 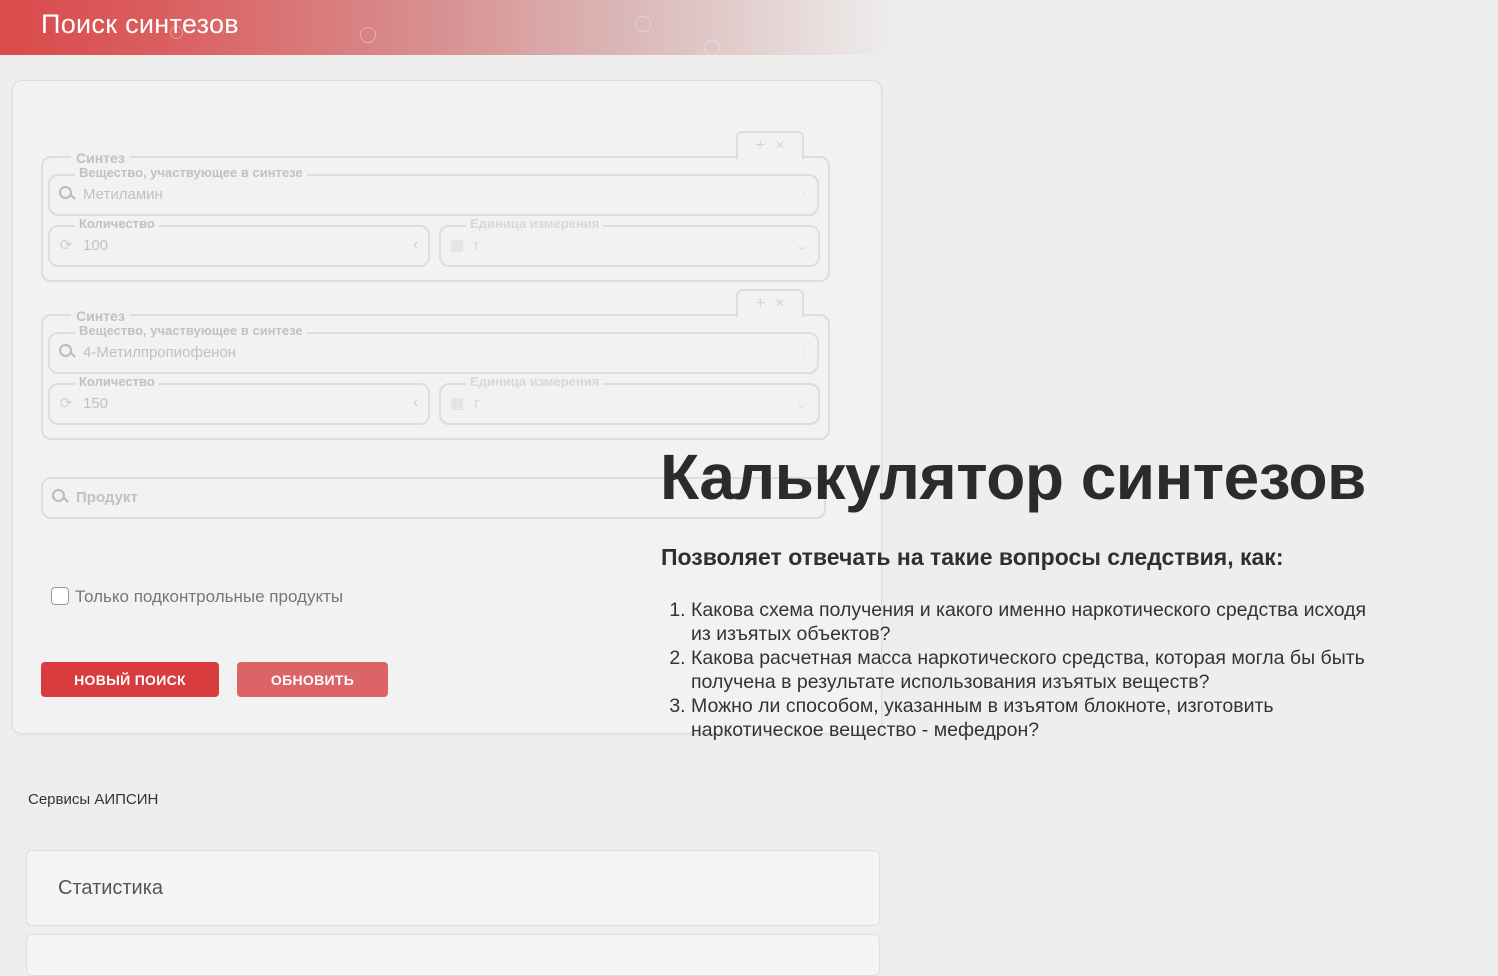 I want to click on quantity-value: 100, so click(x=95, y=245).